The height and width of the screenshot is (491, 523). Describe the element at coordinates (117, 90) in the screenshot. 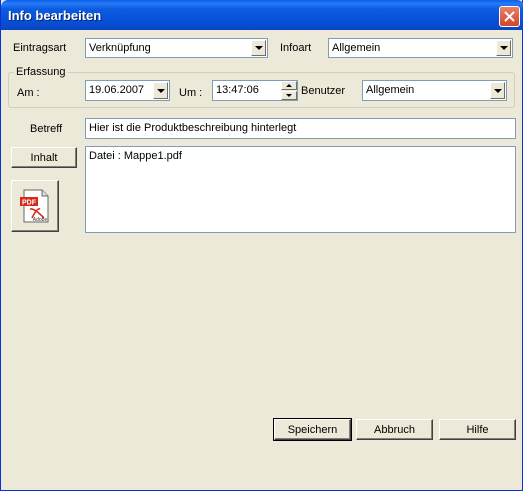

I see `date-value: 19.06.2007` at that location.